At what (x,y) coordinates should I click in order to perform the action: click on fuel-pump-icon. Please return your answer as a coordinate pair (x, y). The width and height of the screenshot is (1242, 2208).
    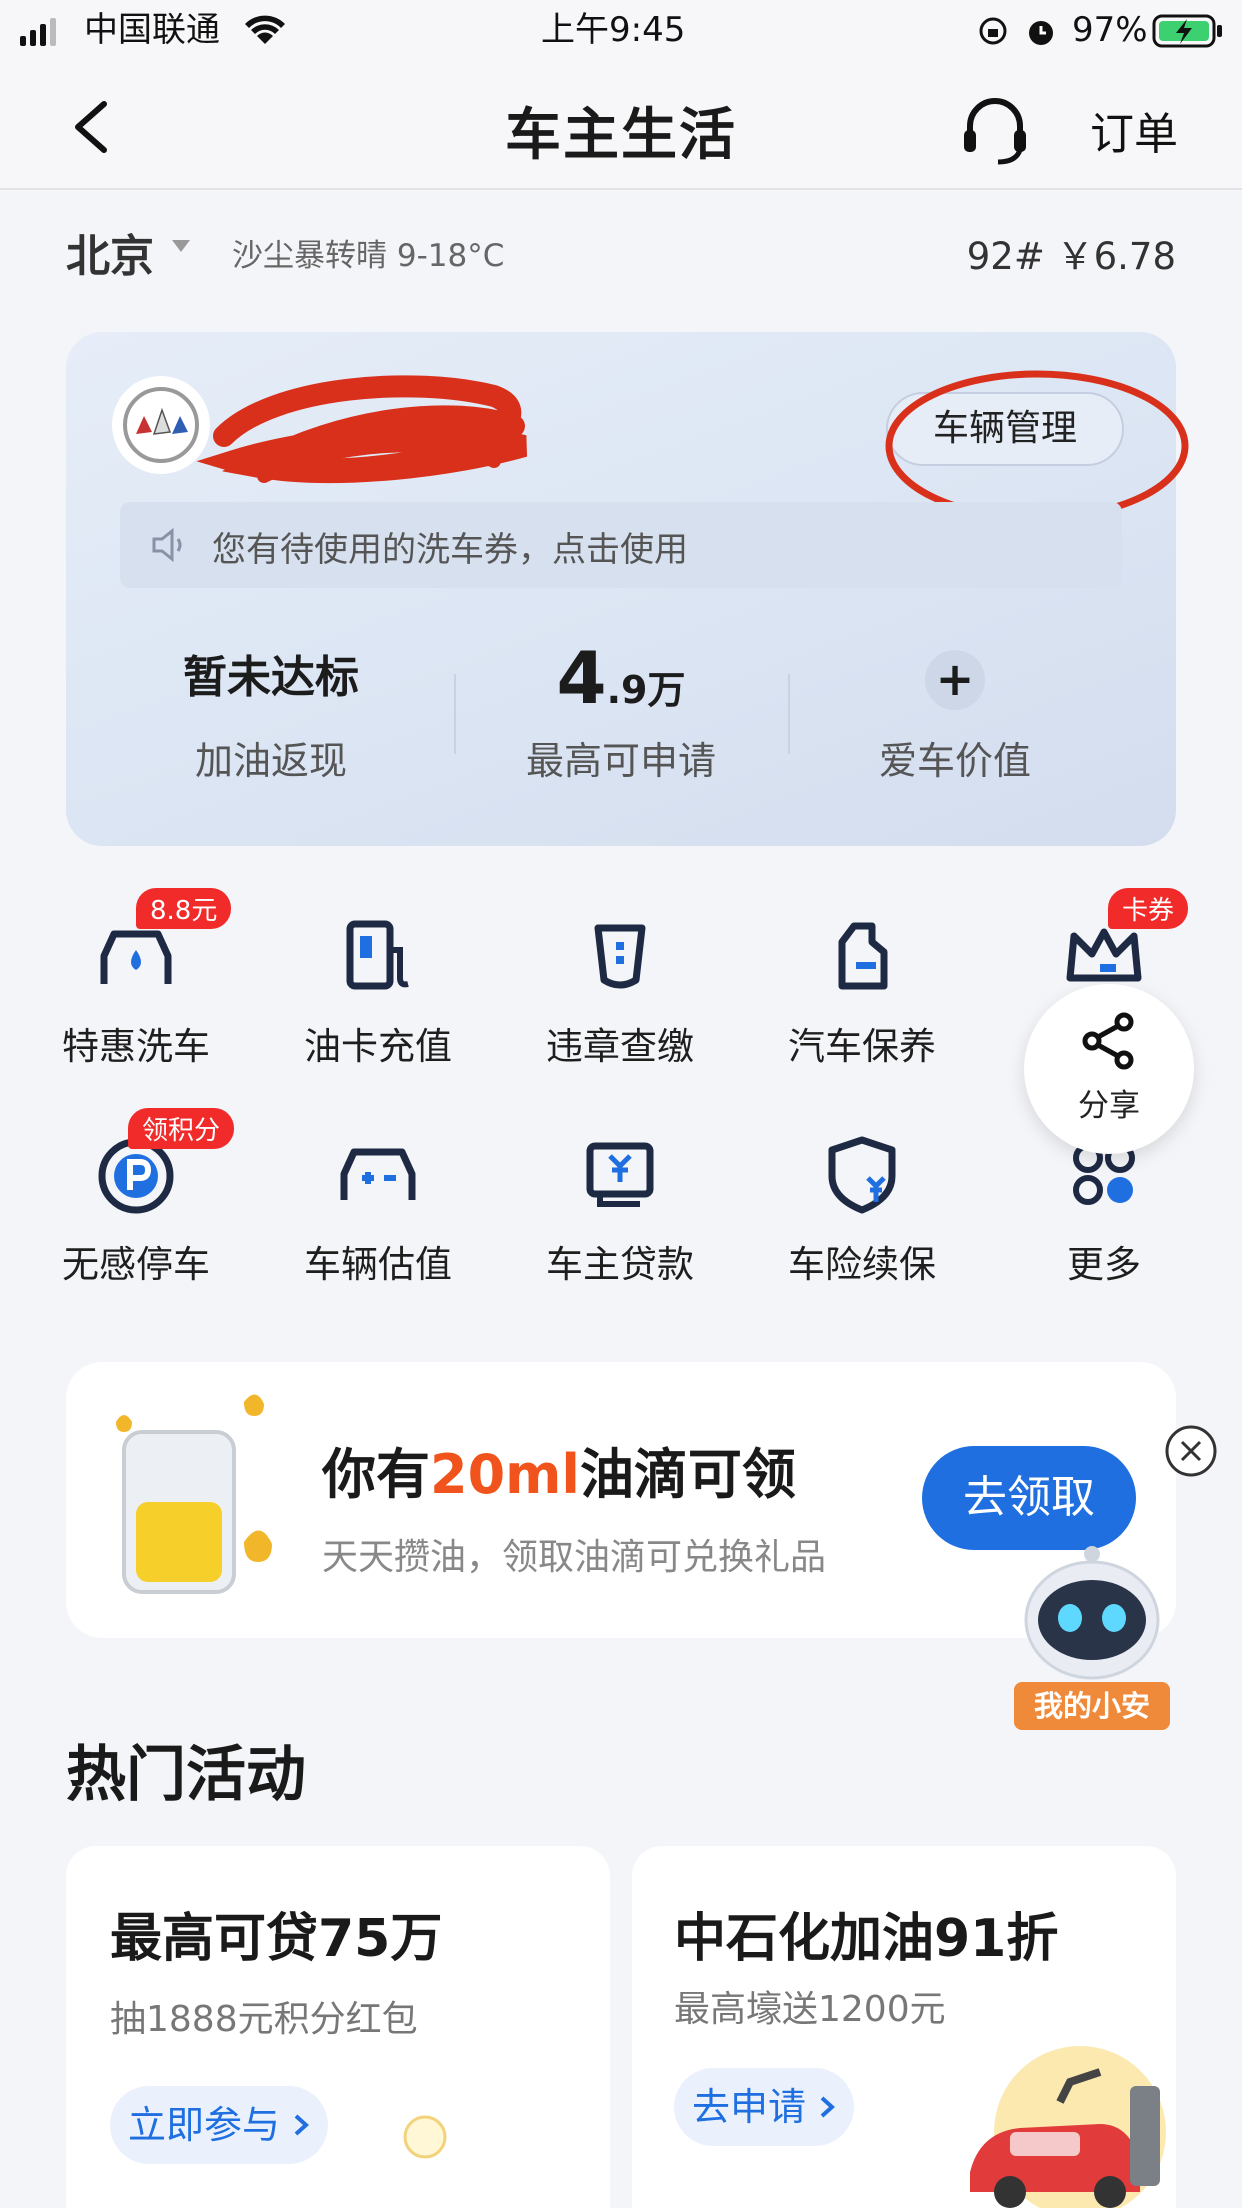
    Looking at the image, I should click on (377, 955).